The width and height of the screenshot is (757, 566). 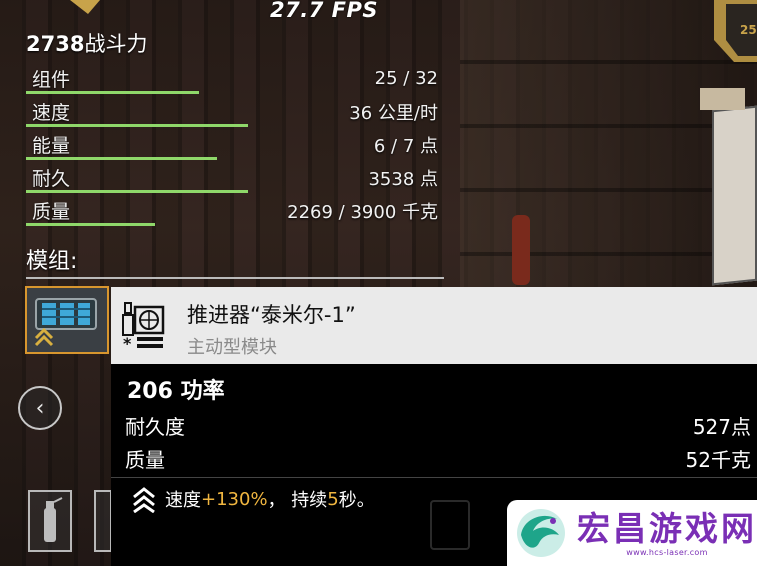 I want to click on watermark: 宏昌游戏网 www.hcs-laser.com, so click(x=632, y=533).